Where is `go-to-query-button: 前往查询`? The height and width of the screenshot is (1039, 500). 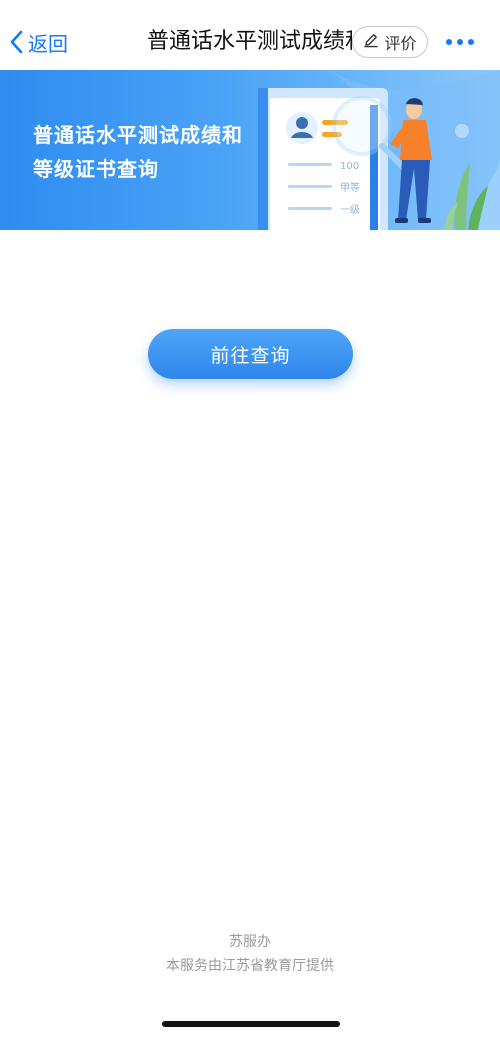 go-to-query-button: 前往查询 is located at coordinates (250, 354).